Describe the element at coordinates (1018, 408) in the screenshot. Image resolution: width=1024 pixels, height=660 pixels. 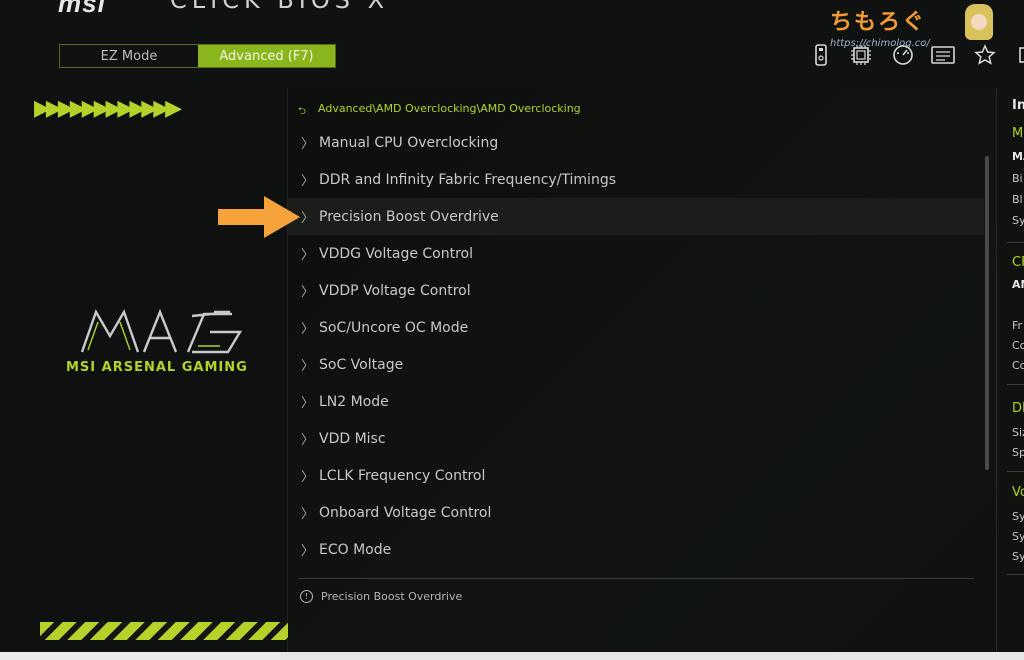
I see `info-section-head: DF` at that location.